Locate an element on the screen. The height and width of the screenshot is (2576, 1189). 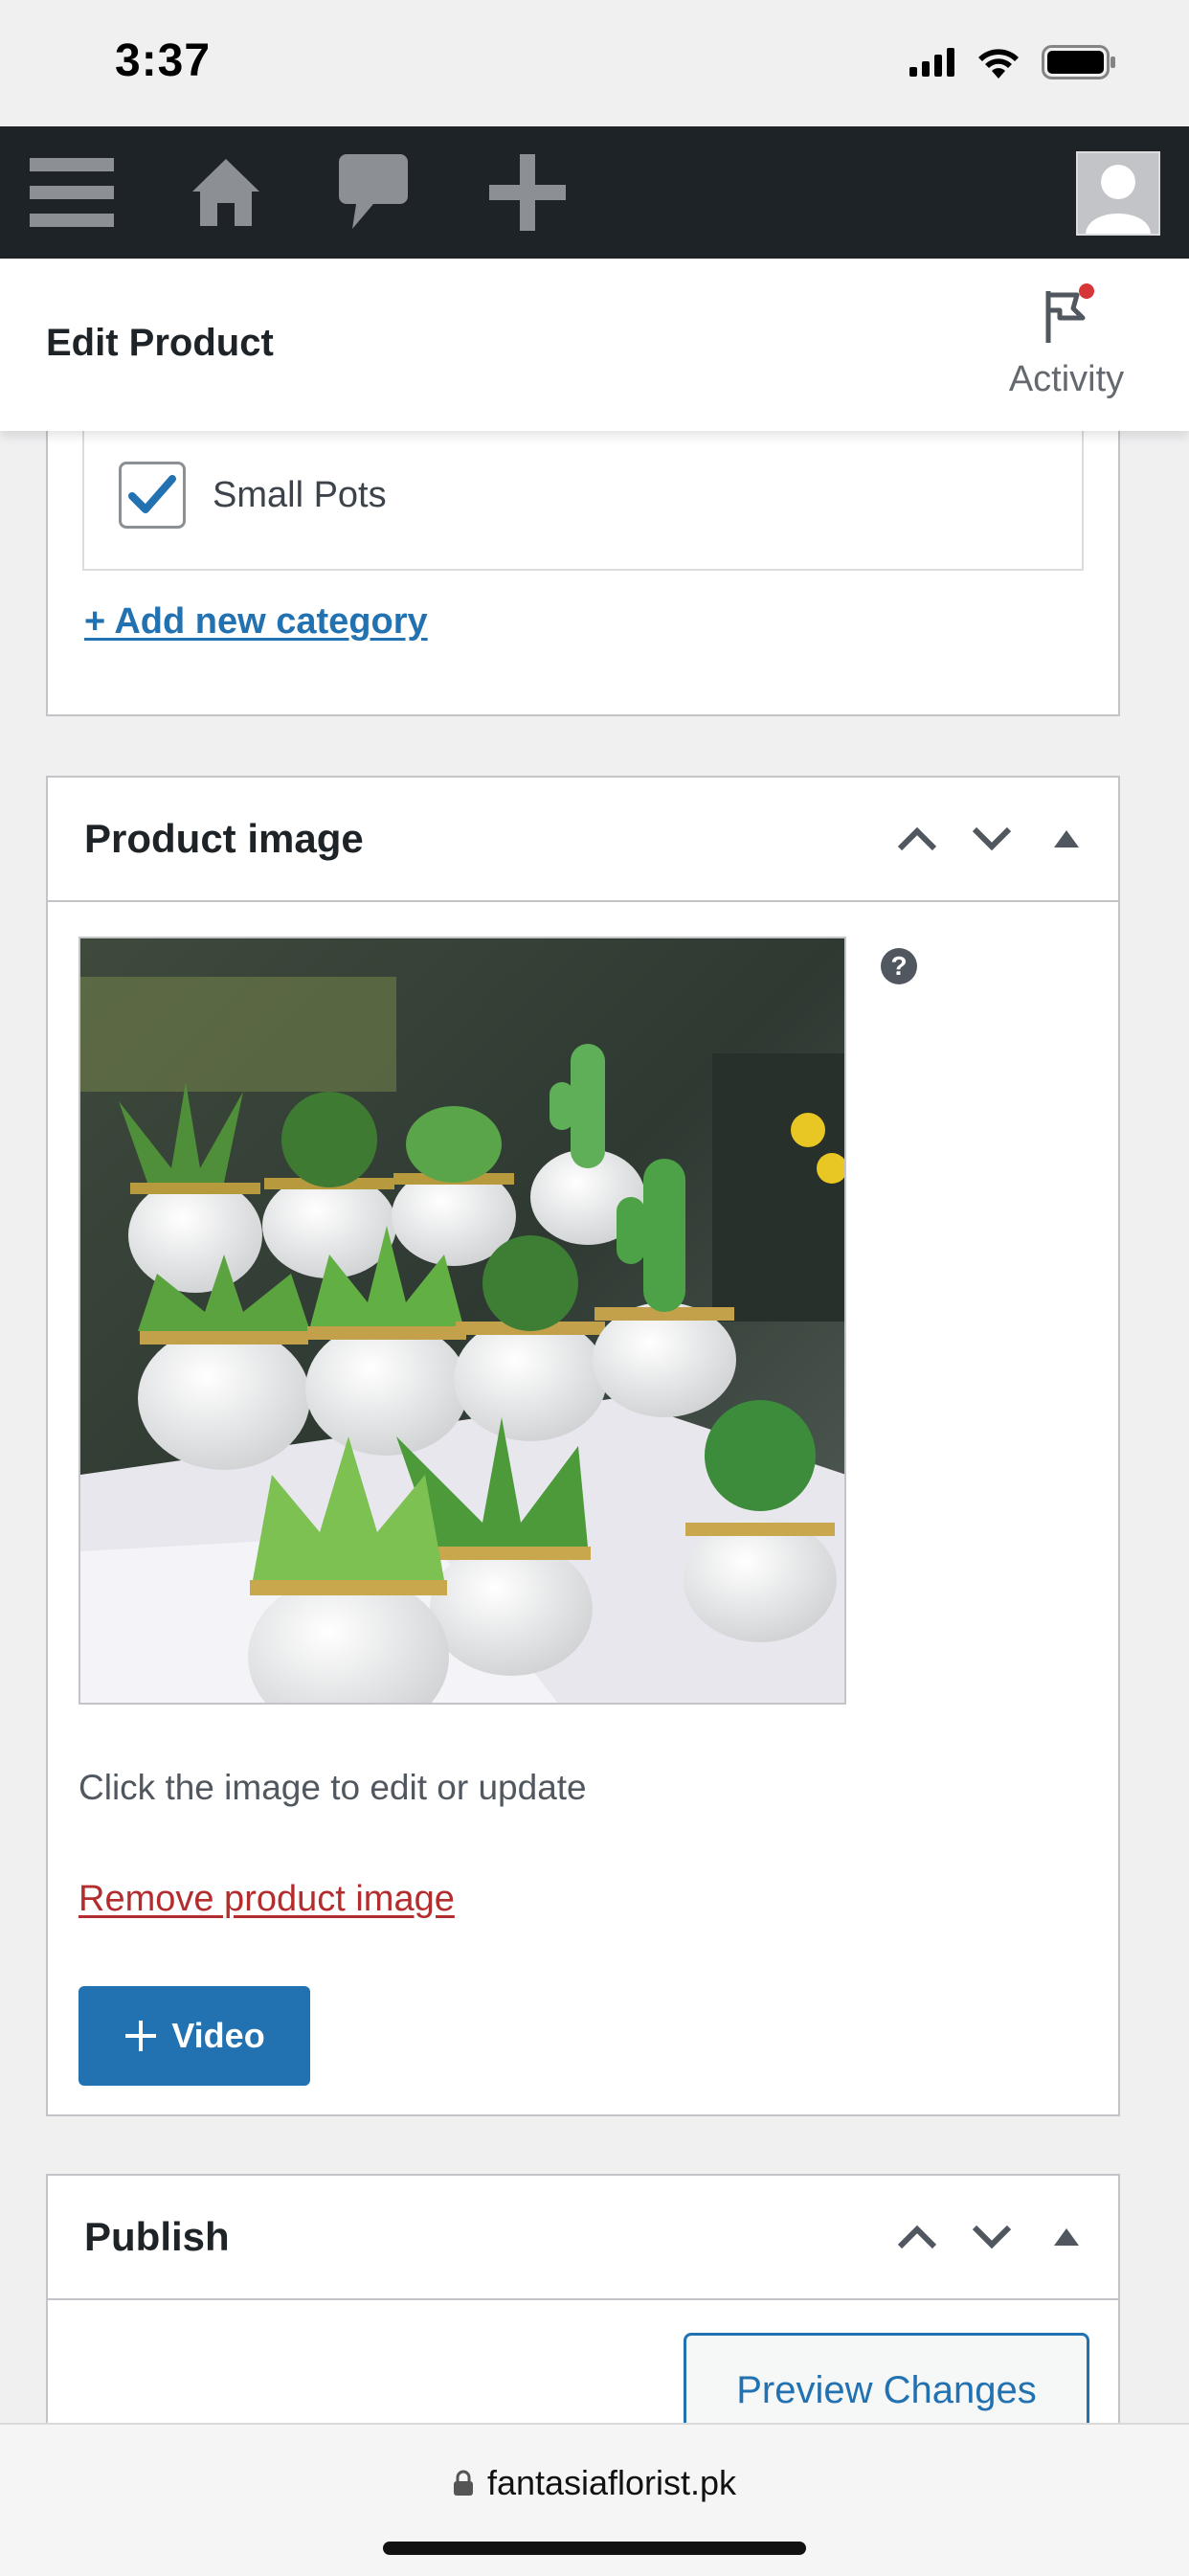
panel-title: Product image is located at coordinates (224, 838).